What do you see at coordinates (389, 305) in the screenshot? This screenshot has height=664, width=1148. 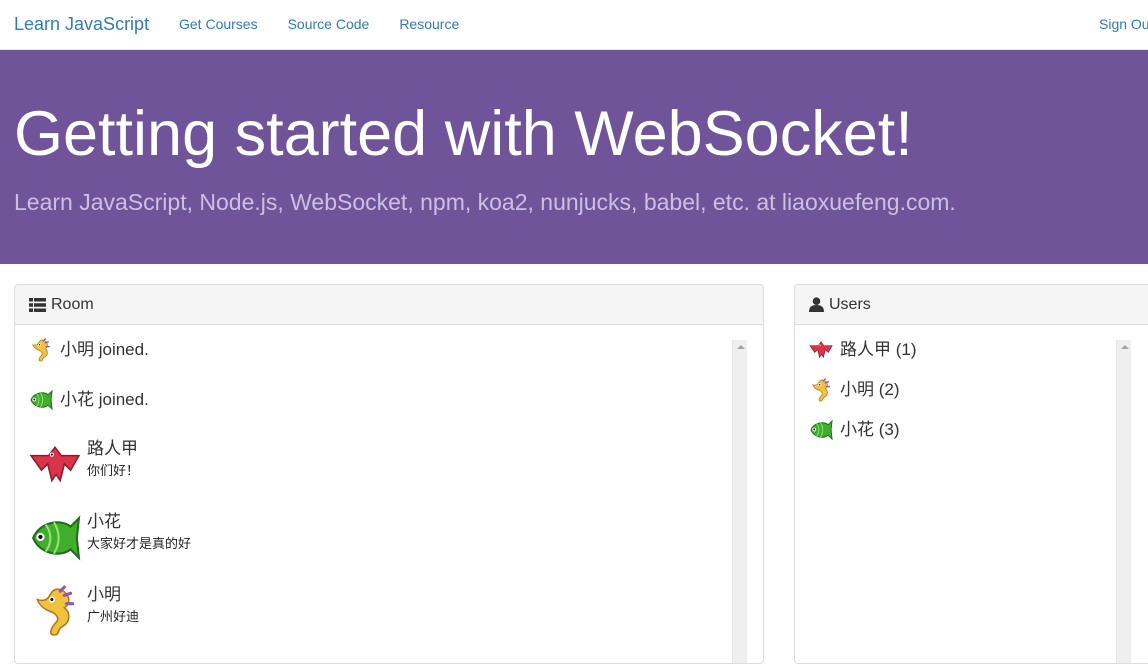 I see `room-panel-heading: Room` at bounding box center [389, 305].